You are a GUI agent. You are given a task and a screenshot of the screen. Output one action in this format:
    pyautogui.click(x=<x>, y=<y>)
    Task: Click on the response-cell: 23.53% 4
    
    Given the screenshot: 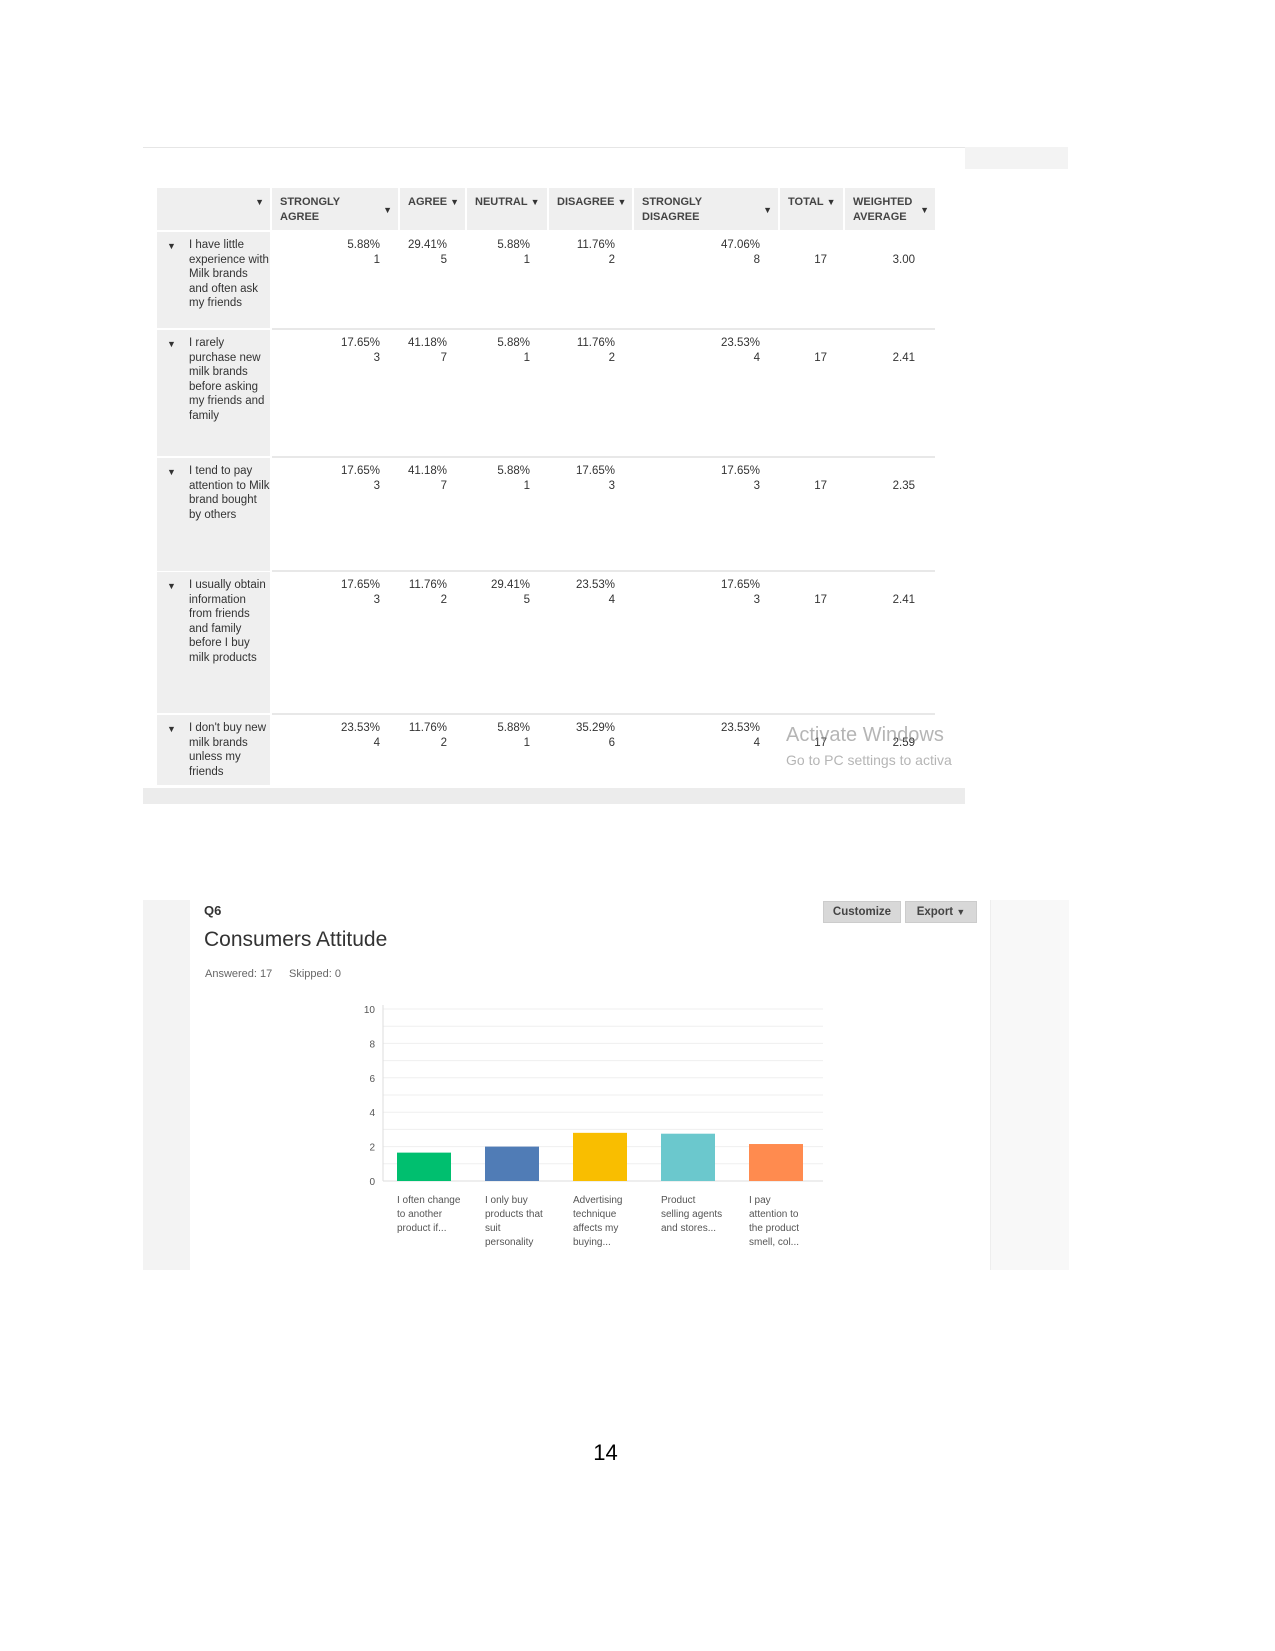 What is the action you would take?
    pyautogui.click(x=350, y=735)
    